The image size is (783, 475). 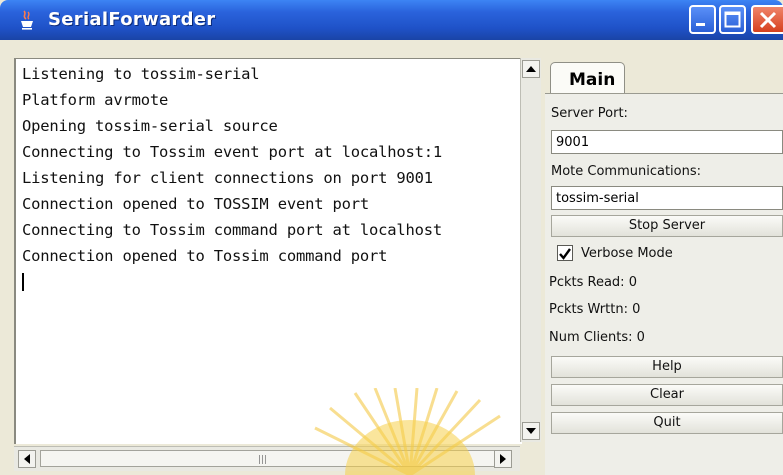 I want to click on verbose-mode-checkbox, so click(x=565, y=253).